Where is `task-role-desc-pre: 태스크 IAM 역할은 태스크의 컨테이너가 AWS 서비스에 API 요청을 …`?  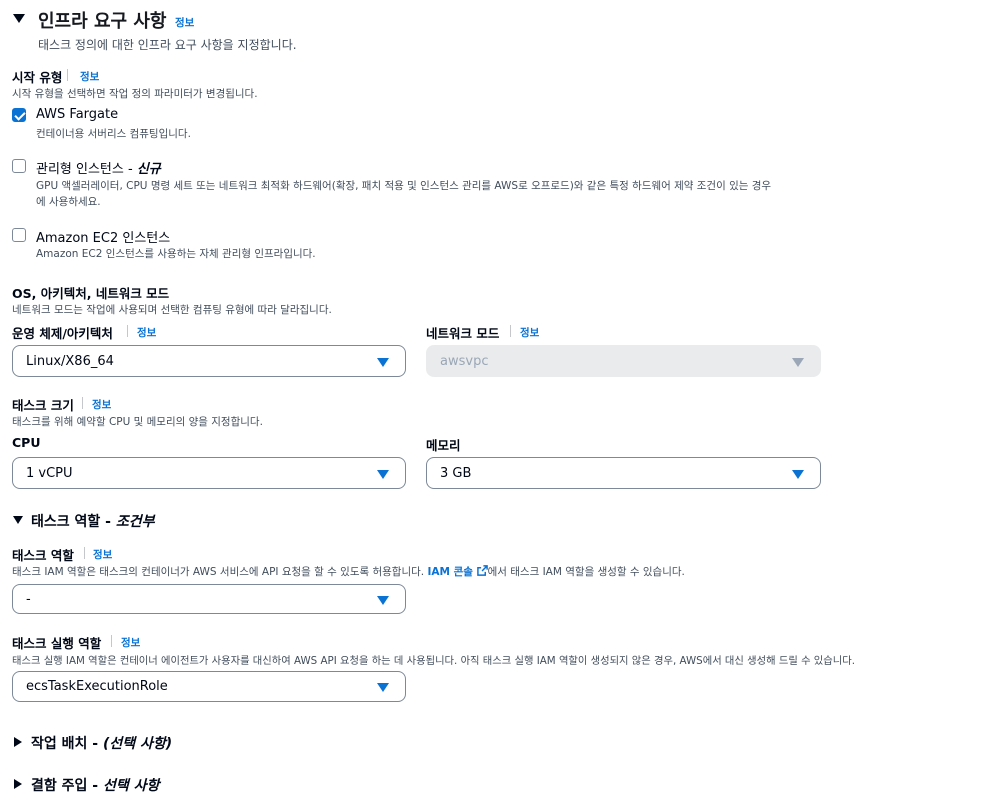
task-role-desc-pre: 태스크 IAM 역할은 태스크의 컨테이너가 AWS 서비스에 API 요청을 … is located at coordinates (218, 572).